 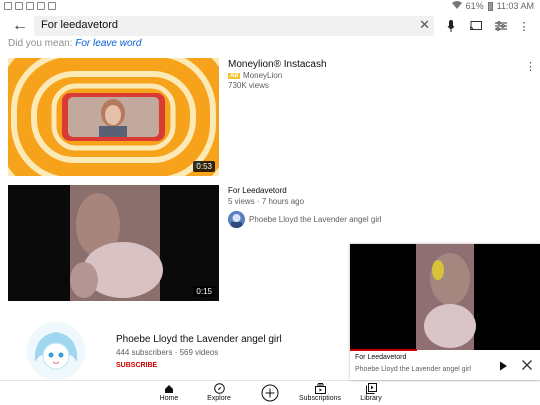 What do you see at coordinates (234, 76) in the screenshot?
I see `ad-badge: Ad` at bounding box center [234, 76].